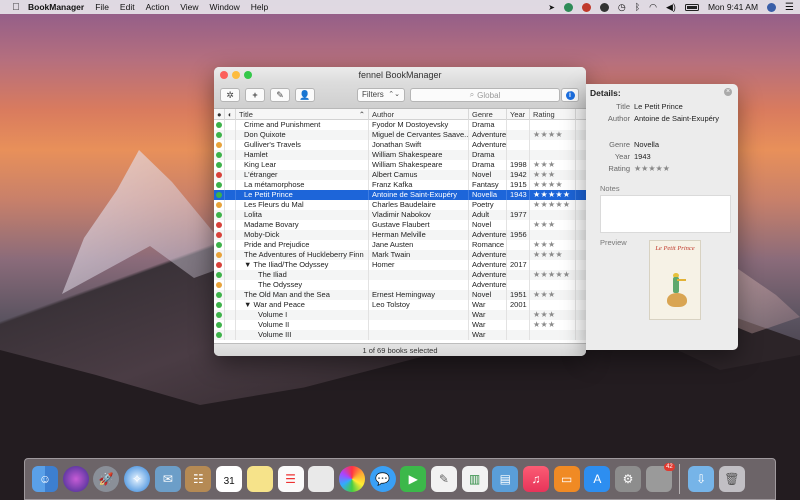 The width and height of the screenshot is (800, 500). What do you see at coordinates (351, 479) in the screenshot?
I see `photos-icon` at bounding box center [351, 479].